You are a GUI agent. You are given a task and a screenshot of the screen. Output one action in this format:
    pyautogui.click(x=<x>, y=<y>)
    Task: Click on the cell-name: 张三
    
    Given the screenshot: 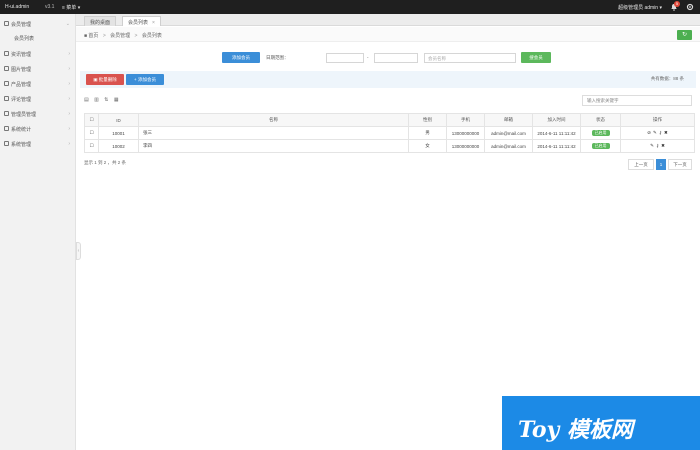 What is the action you would take?
    pyautogui.click(x=273, y=133)
    